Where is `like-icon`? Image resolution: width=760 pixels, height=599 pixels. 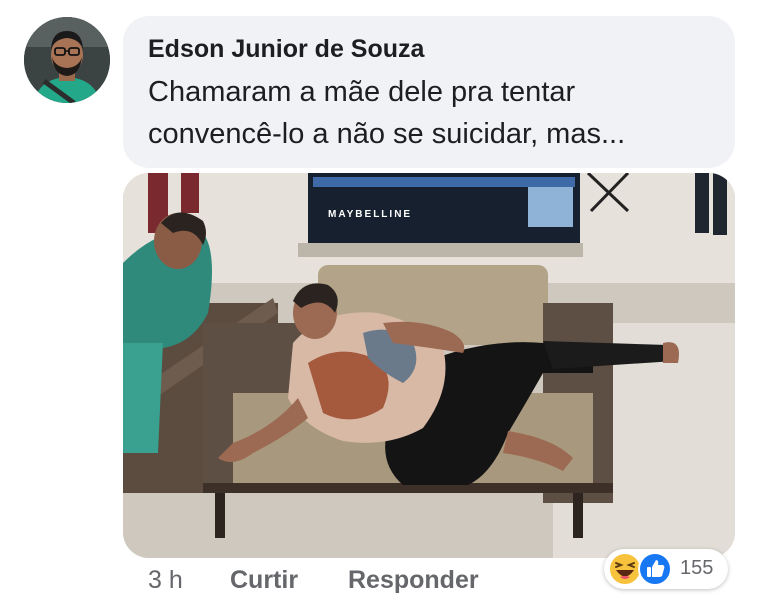 like-icon is located at coordinates (655, 569).